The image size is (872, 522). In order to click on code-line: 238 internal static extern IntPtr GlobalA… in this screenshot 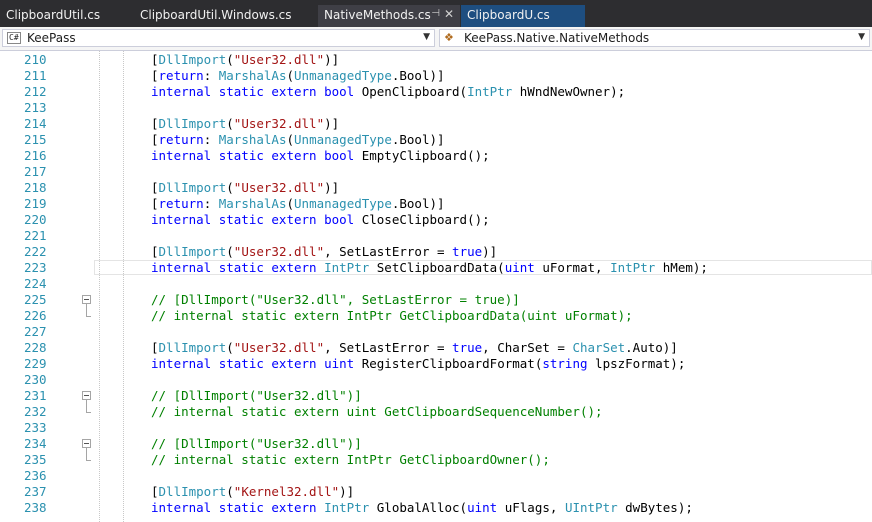, I will do `click(436, 508)`.